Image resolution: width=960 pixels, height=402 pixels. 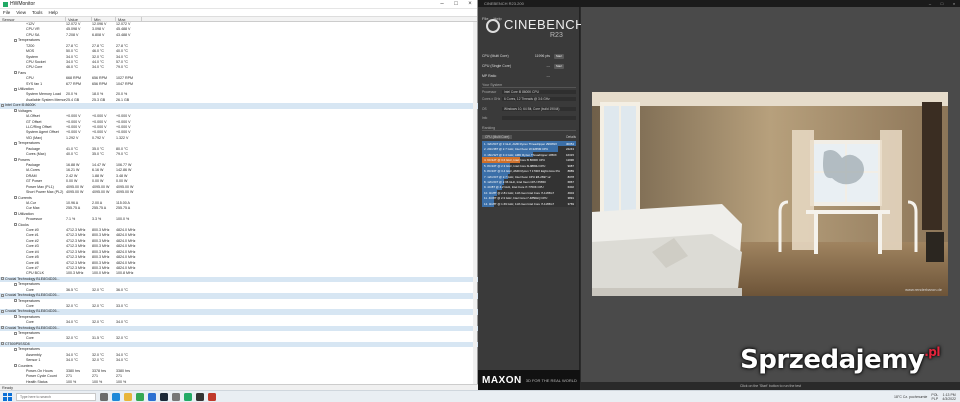 What do you see at coordinates (529, 85) in the screenshot?
I see `system-section-title: Your System` at bounding box center [529, 85].